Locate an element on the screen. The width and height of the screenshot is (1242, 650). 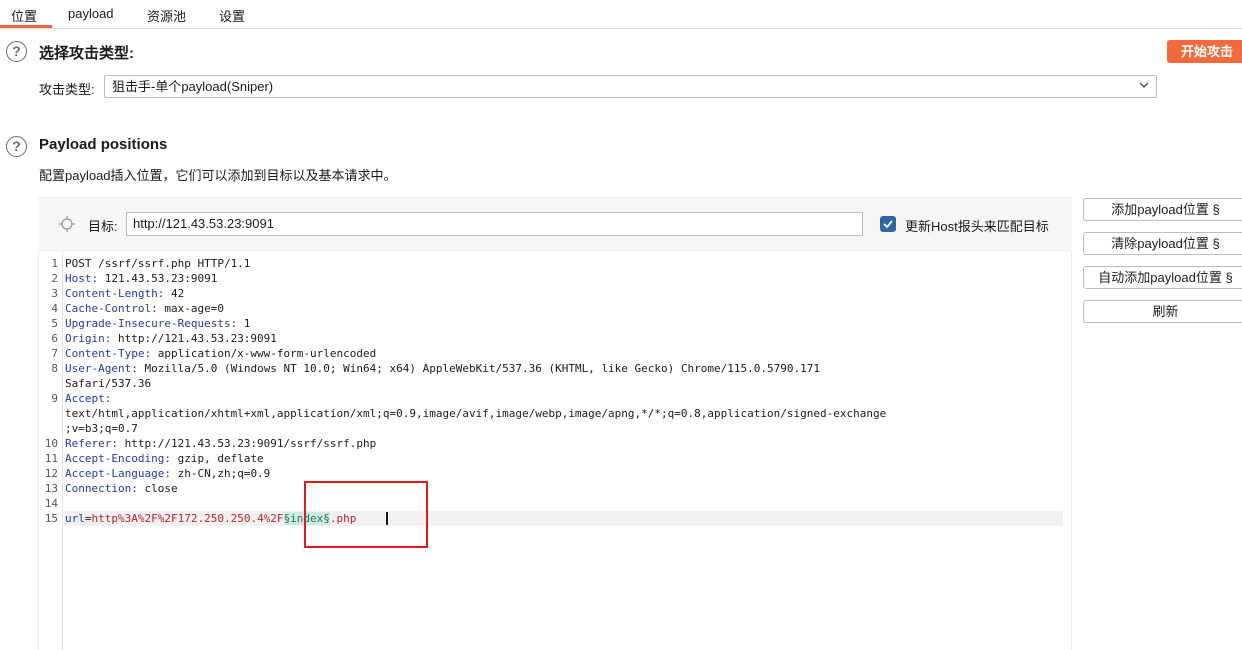
target-label: 目标: is located at coordinates (103, 226).